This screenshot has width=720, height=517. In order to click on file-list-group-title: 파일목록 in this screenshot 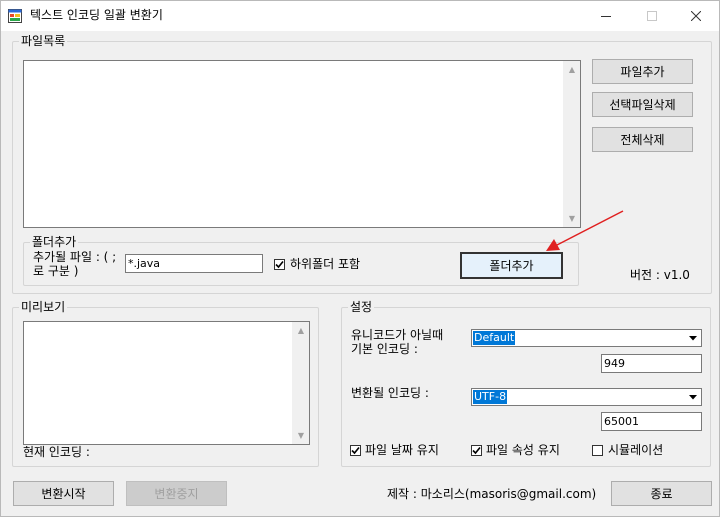, I will do `click(43, 41)`.